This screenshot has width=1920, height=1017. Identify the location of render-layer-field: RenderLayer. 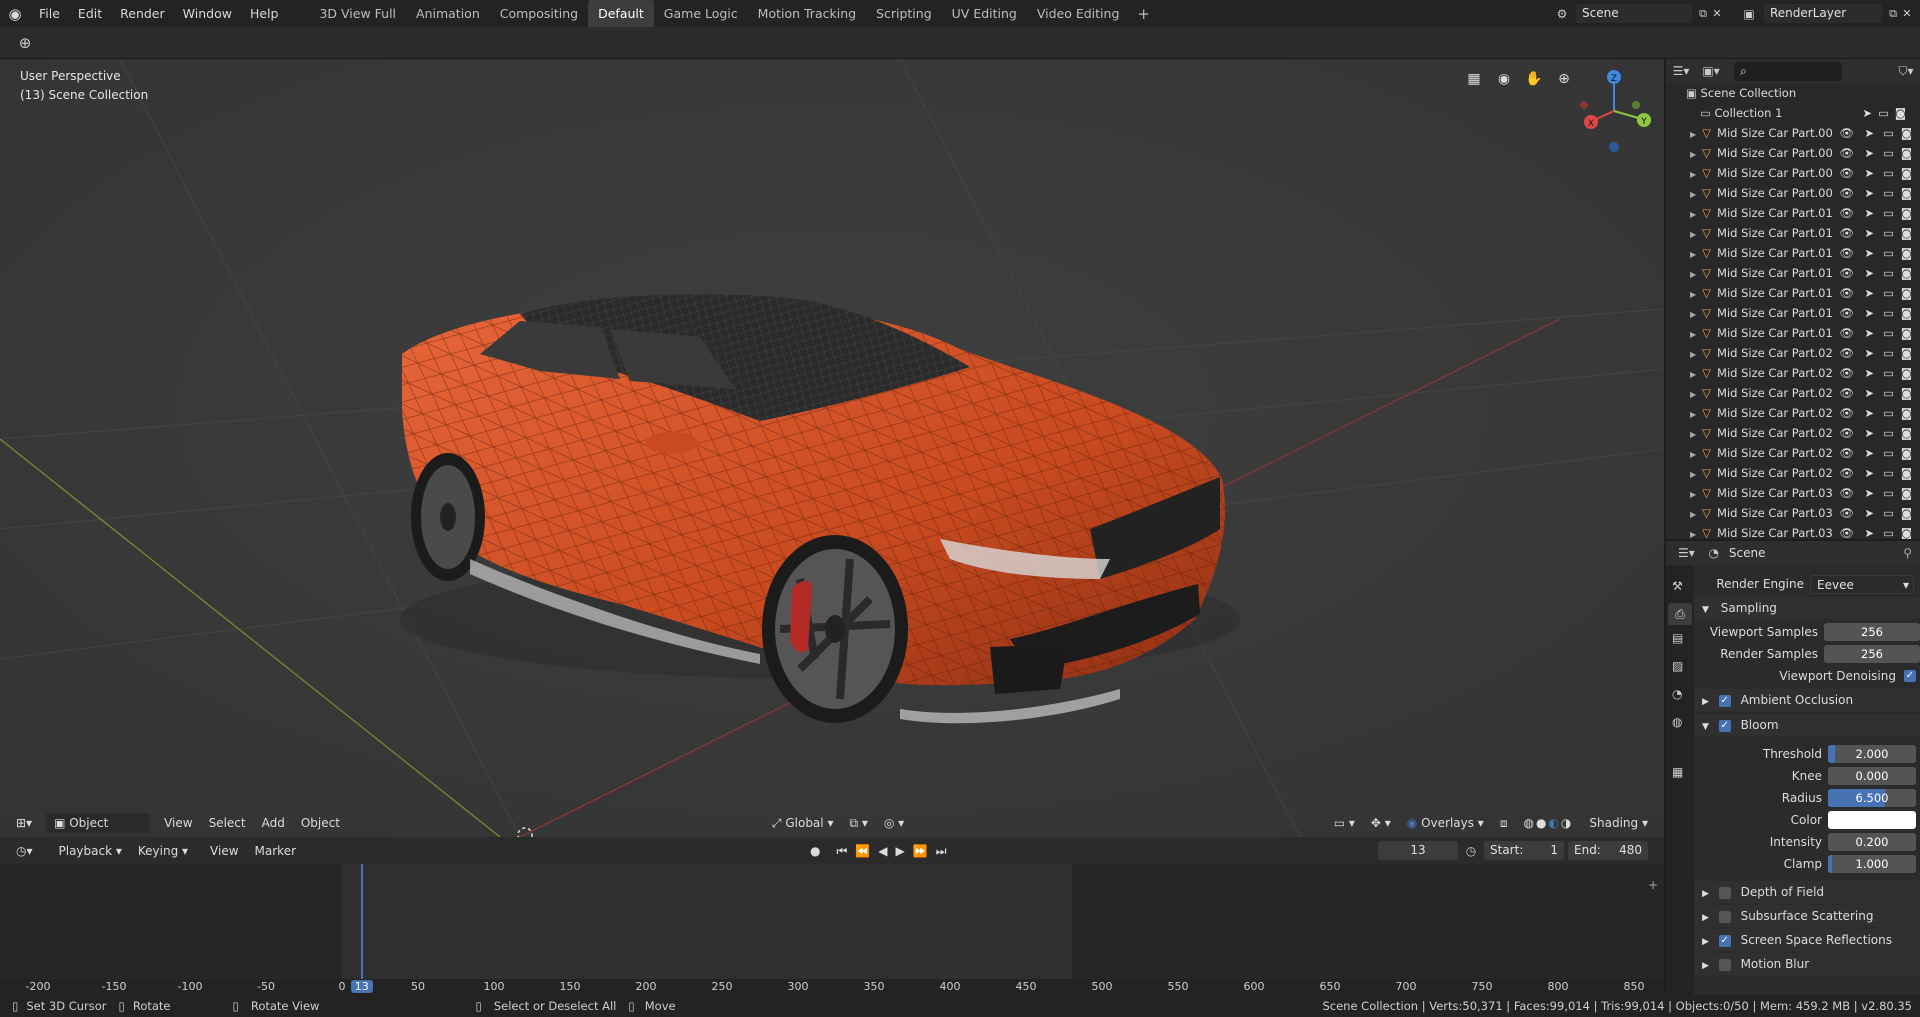
(1823, 13).